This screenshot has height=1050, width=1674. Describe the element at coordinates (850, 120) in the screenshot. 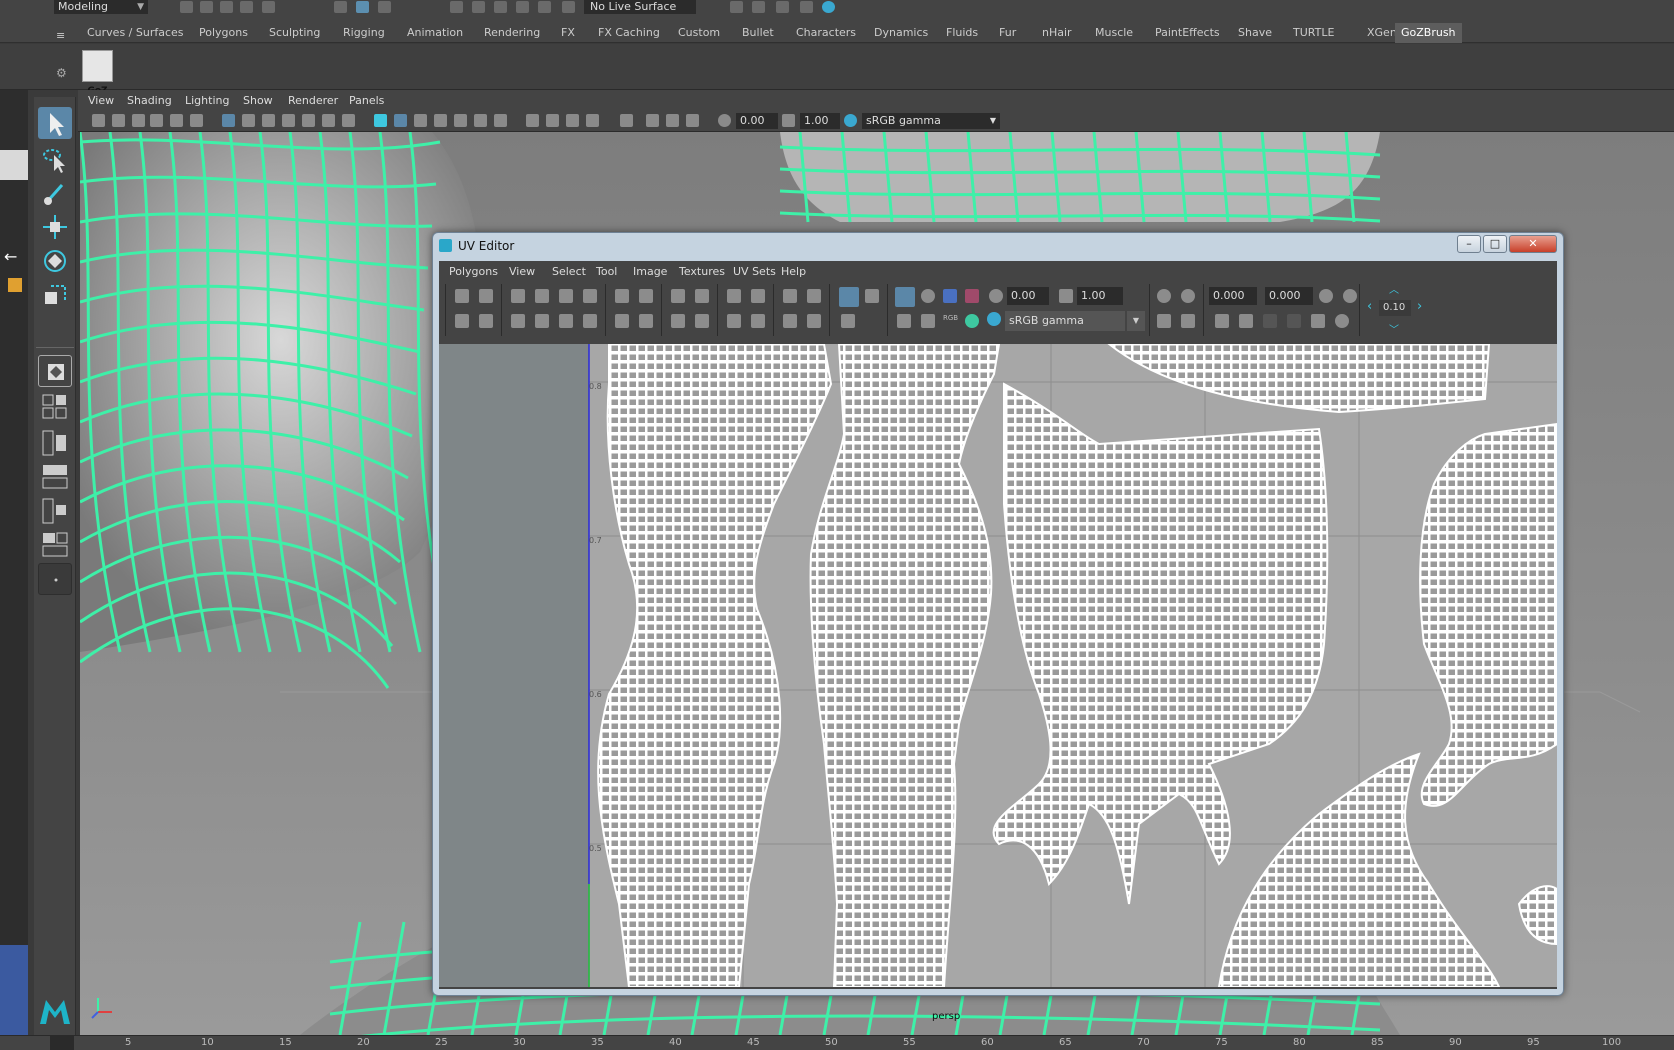

I see `color-management-icon` at that location.